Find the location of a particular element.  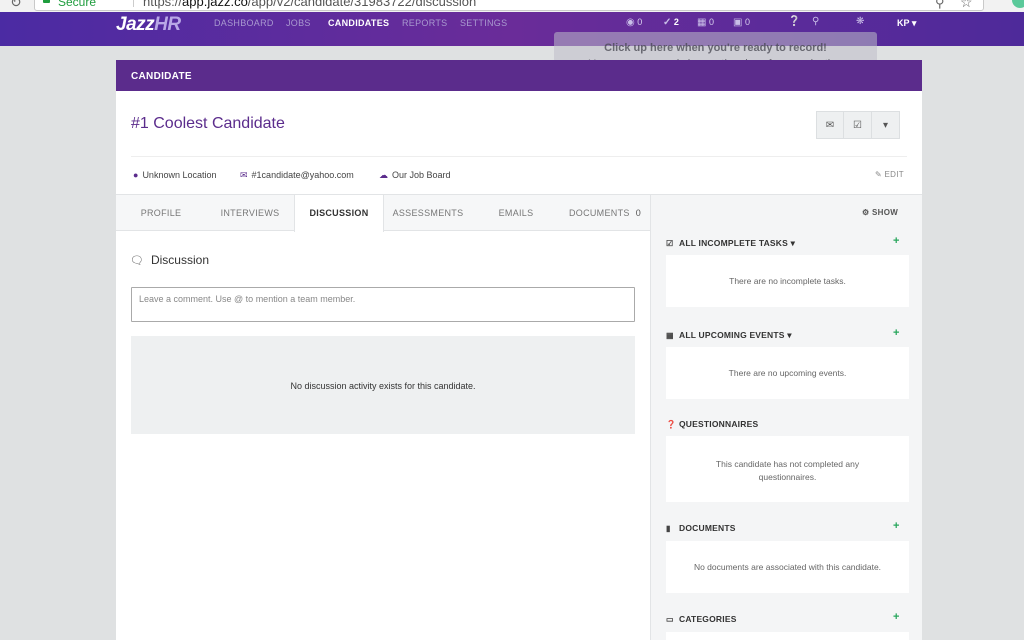

inbox-count: 0 is located at coordinates (747, 22).